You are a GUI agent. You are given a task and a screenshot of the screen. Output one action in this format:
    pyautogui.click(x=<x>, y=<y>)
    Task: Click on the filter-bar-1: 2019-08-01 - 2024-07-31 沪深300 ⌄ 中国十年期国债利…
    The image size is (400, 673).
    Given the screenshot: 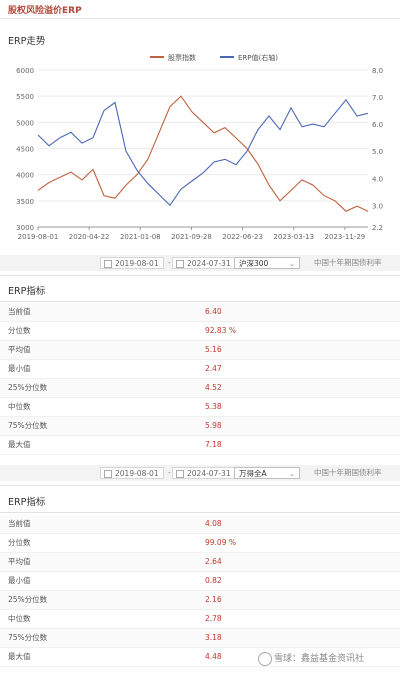 What is the action you would take?
    pyautogui.click(x=200, y=263)
    